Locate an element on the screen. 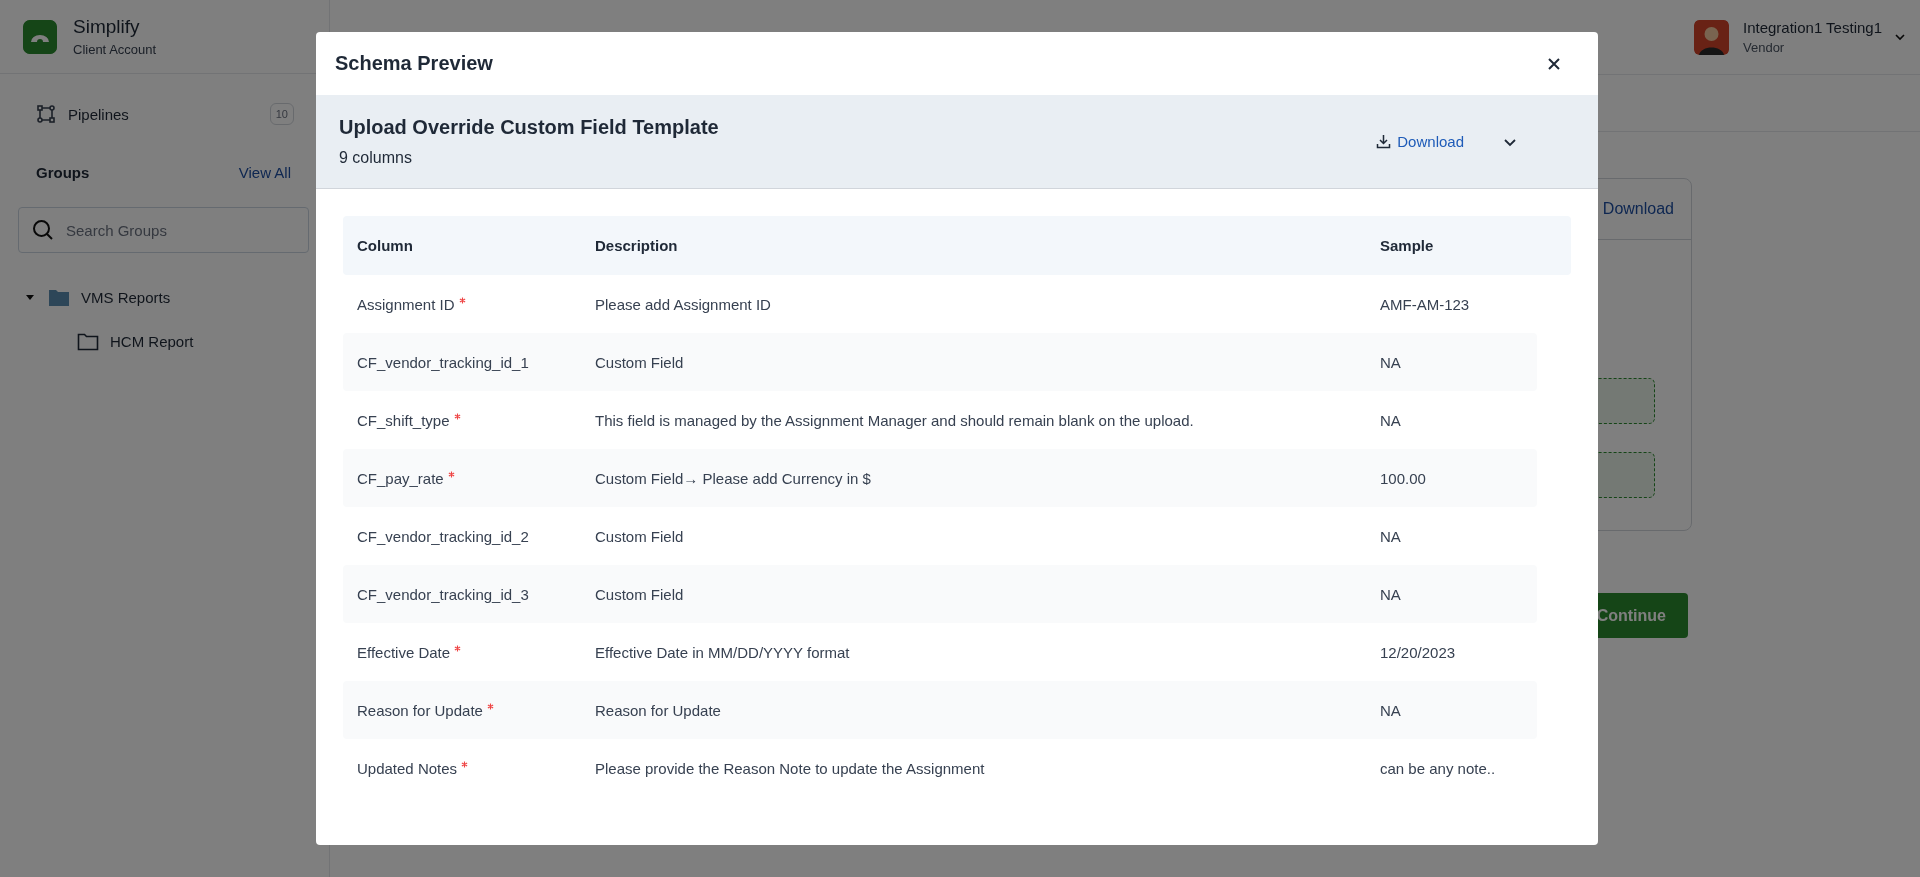  table-cell: CF_shift_type is located at coordinates (462, 420).